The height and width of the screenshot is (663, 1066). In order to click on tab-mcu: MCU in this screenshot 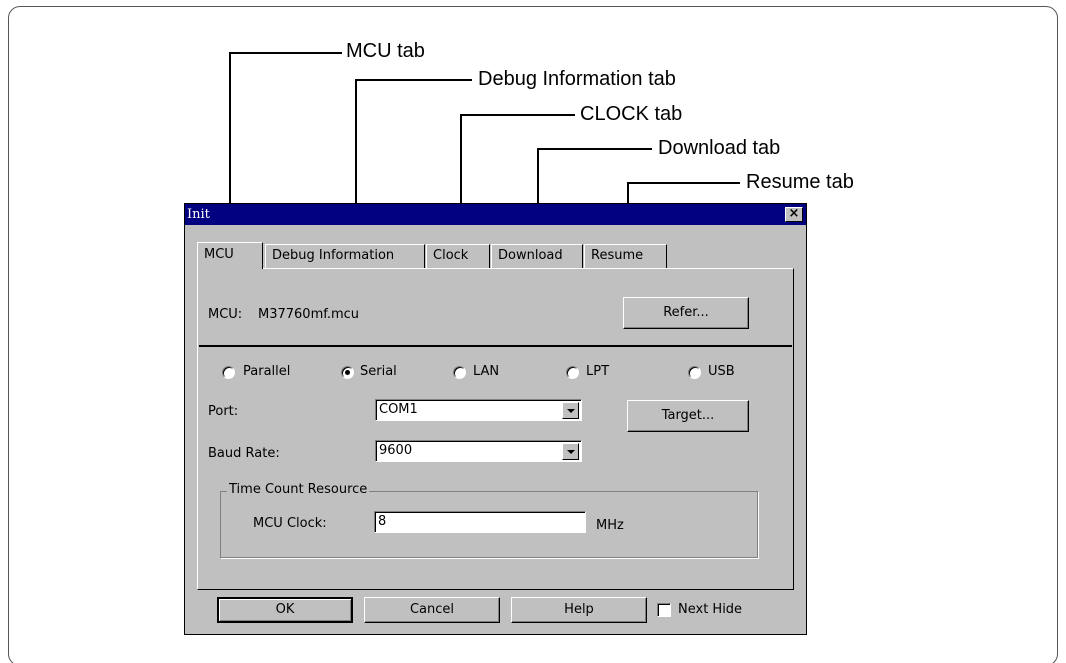, I will do `click(230, 255)`.